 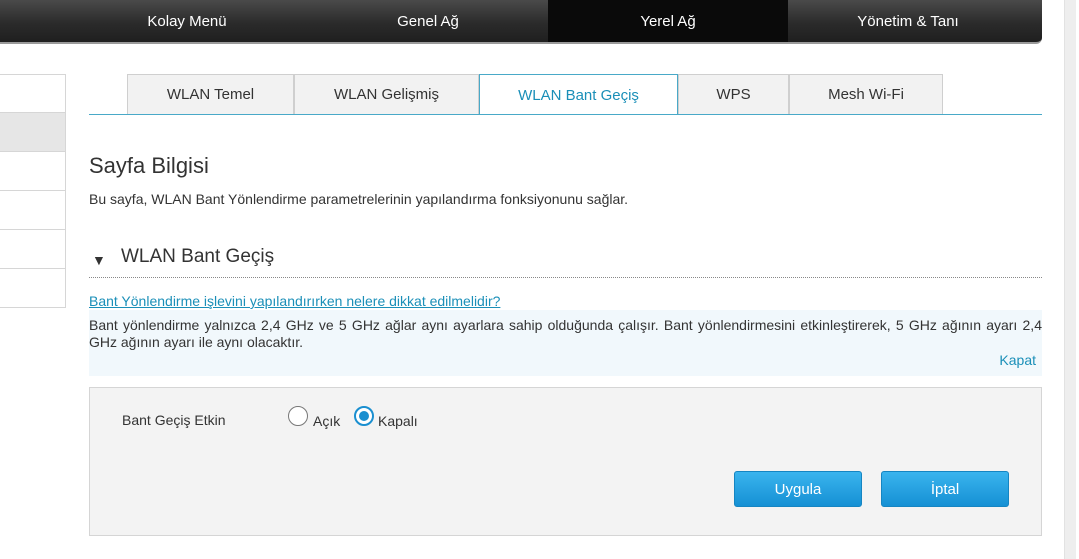 I want to click on tab-wps: WPS, so click(x=733, y=94).